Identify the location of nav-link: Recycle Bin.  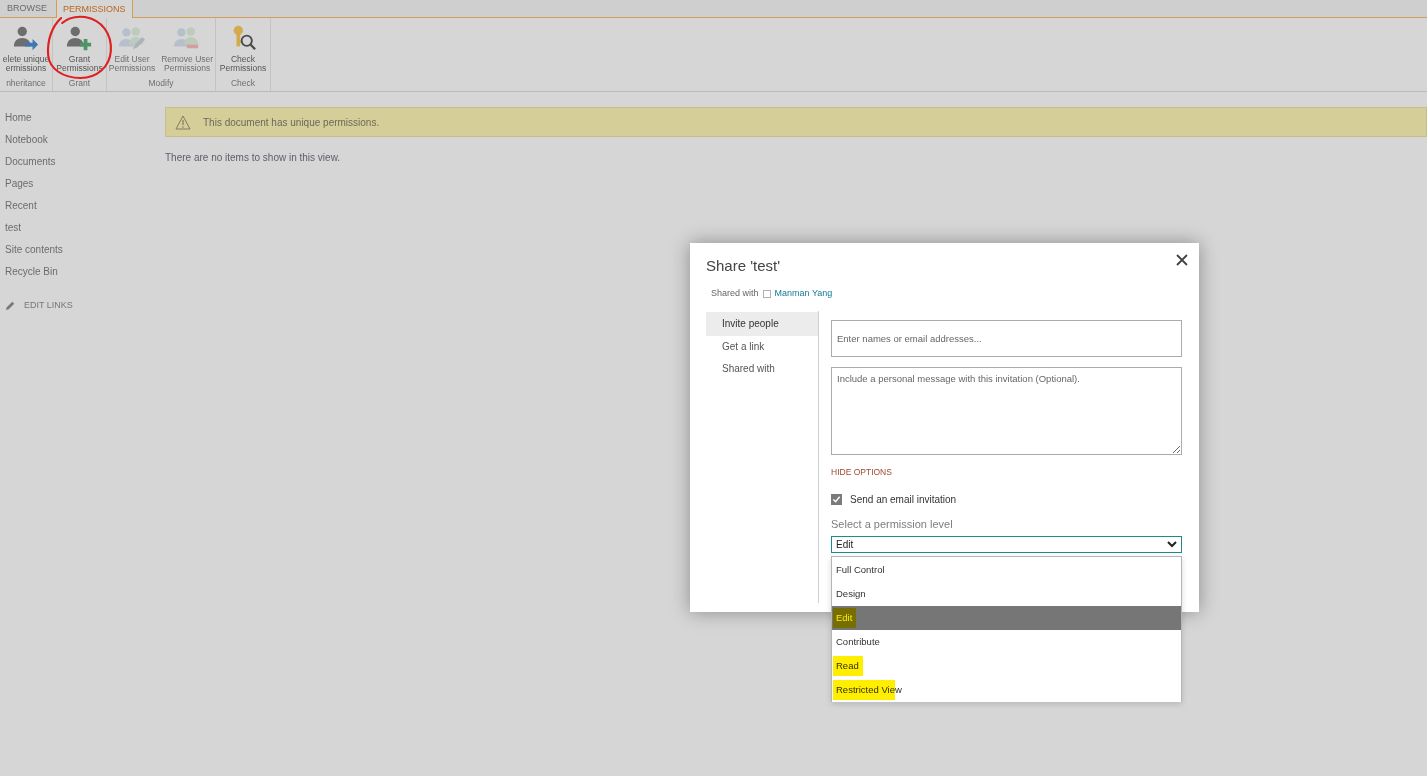
(85, 272).